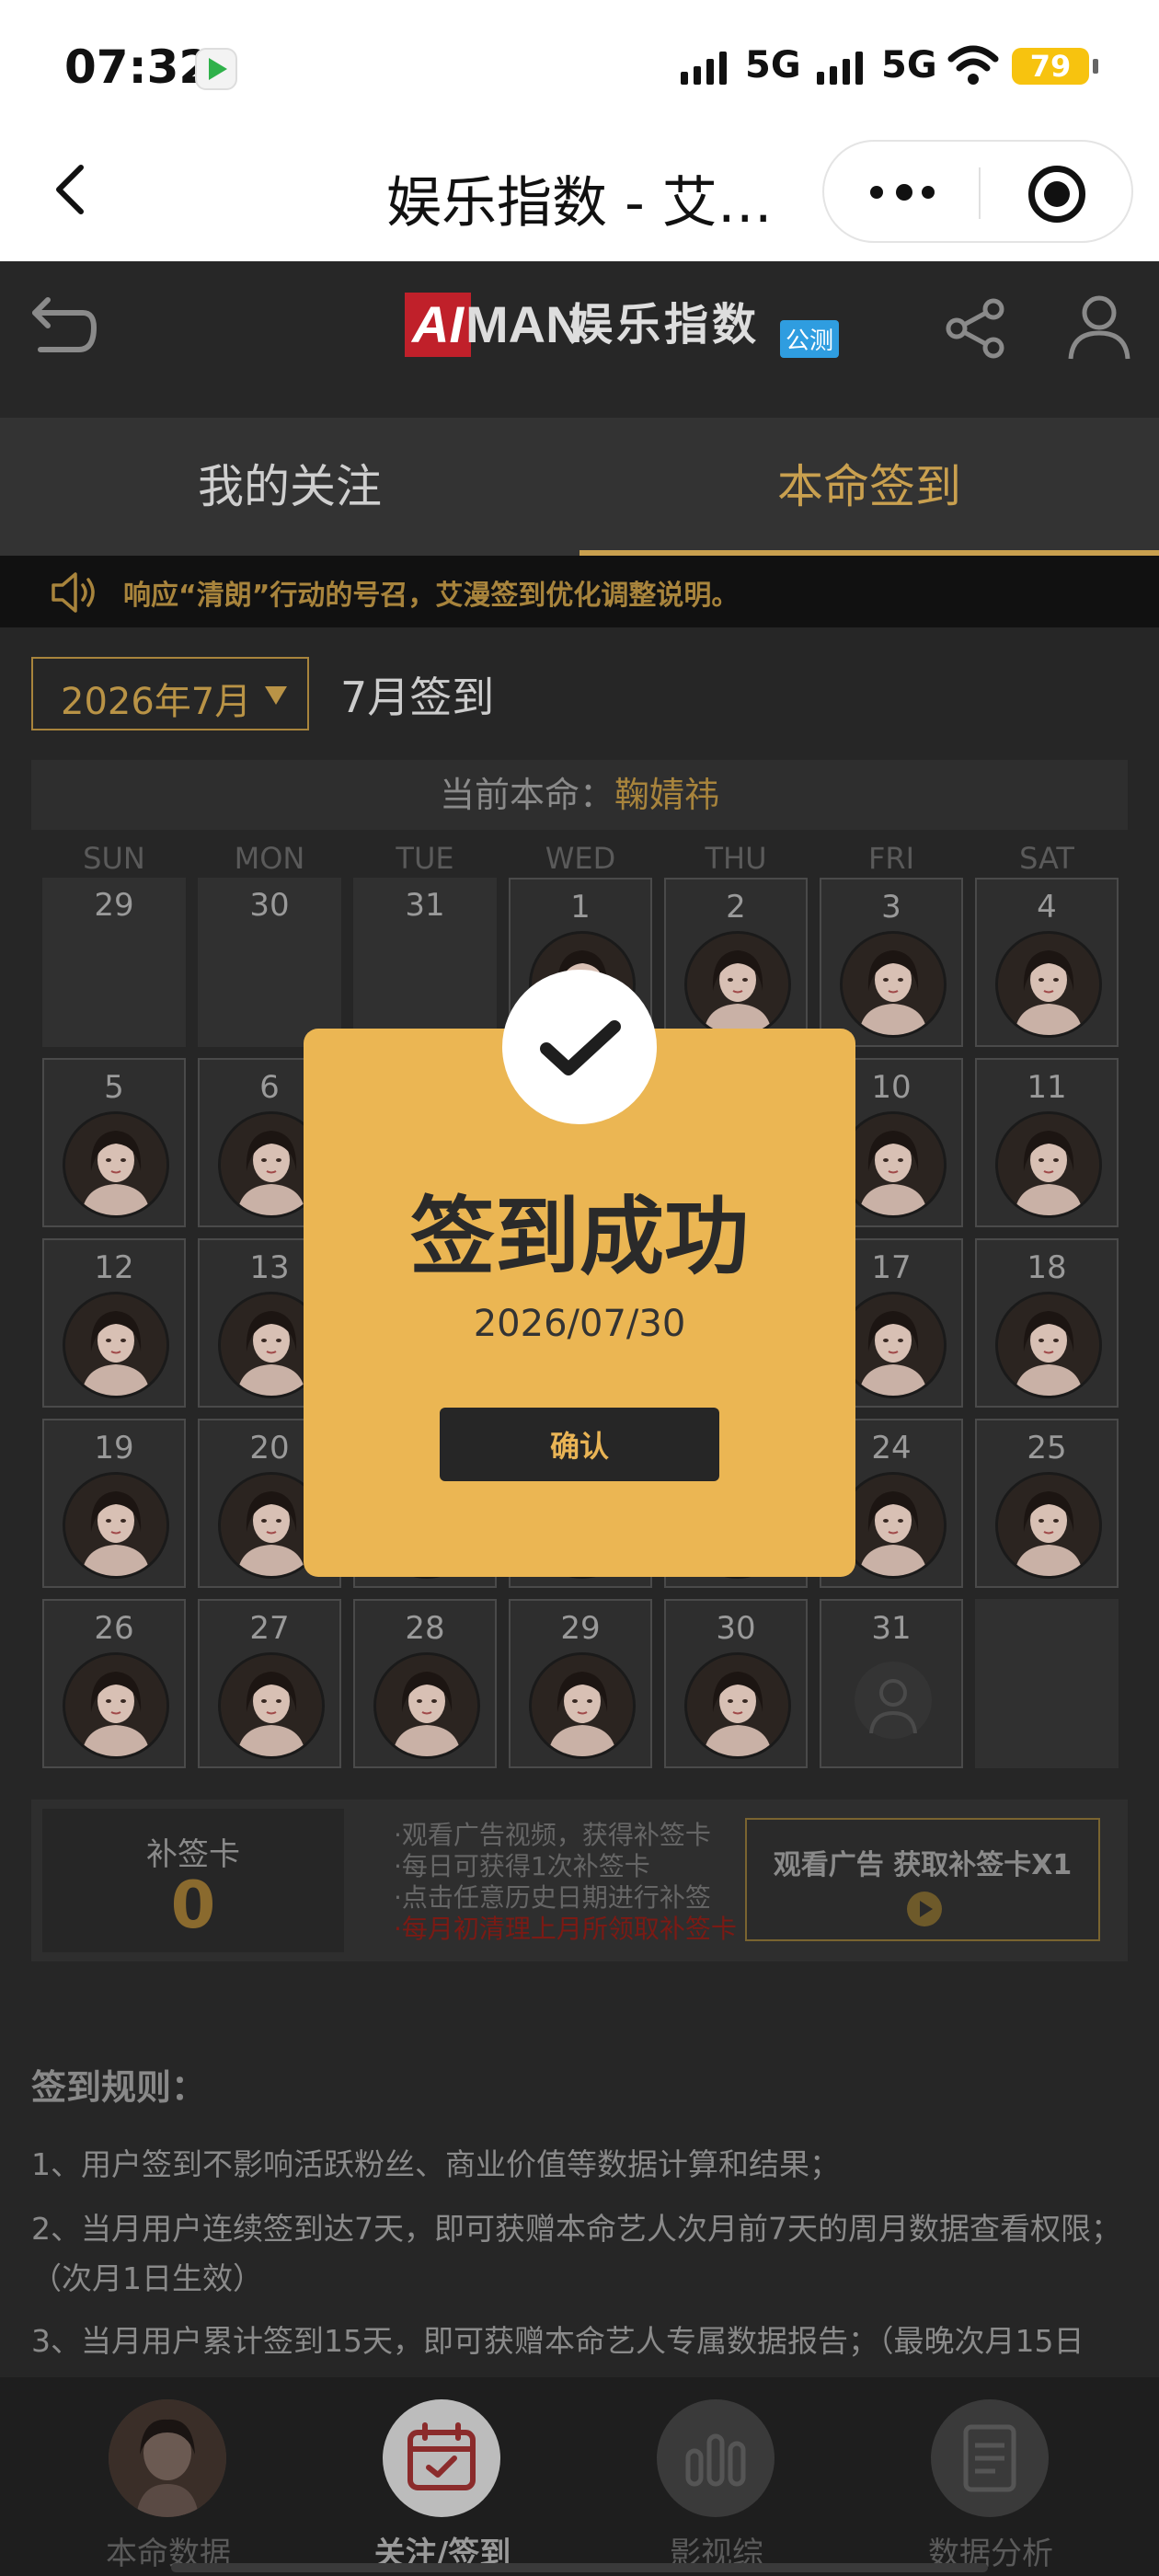 The image size is (1159, 2576). What do you see at coordinates (114, 1503) in the screenshot?
I see `calendar-day-cell: 19` at bounding box center [114, 1503].